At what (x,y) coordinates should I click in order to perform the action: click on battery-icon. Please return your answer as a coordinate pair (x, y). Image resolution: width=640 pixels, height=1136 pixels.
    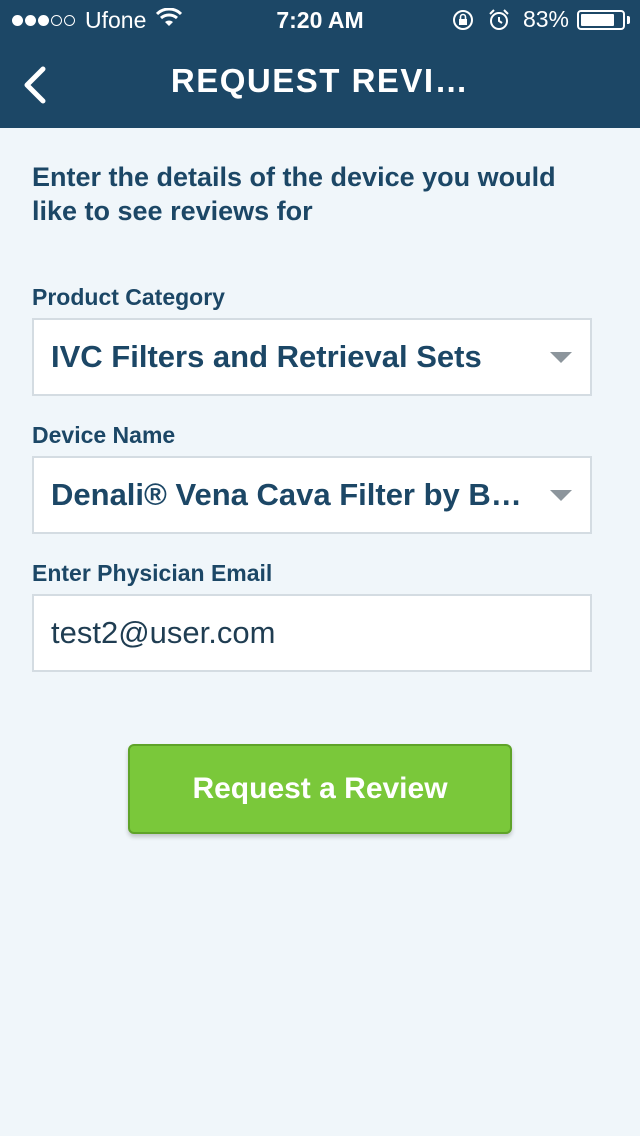
    Looking at the image, I should click on (601, 19).